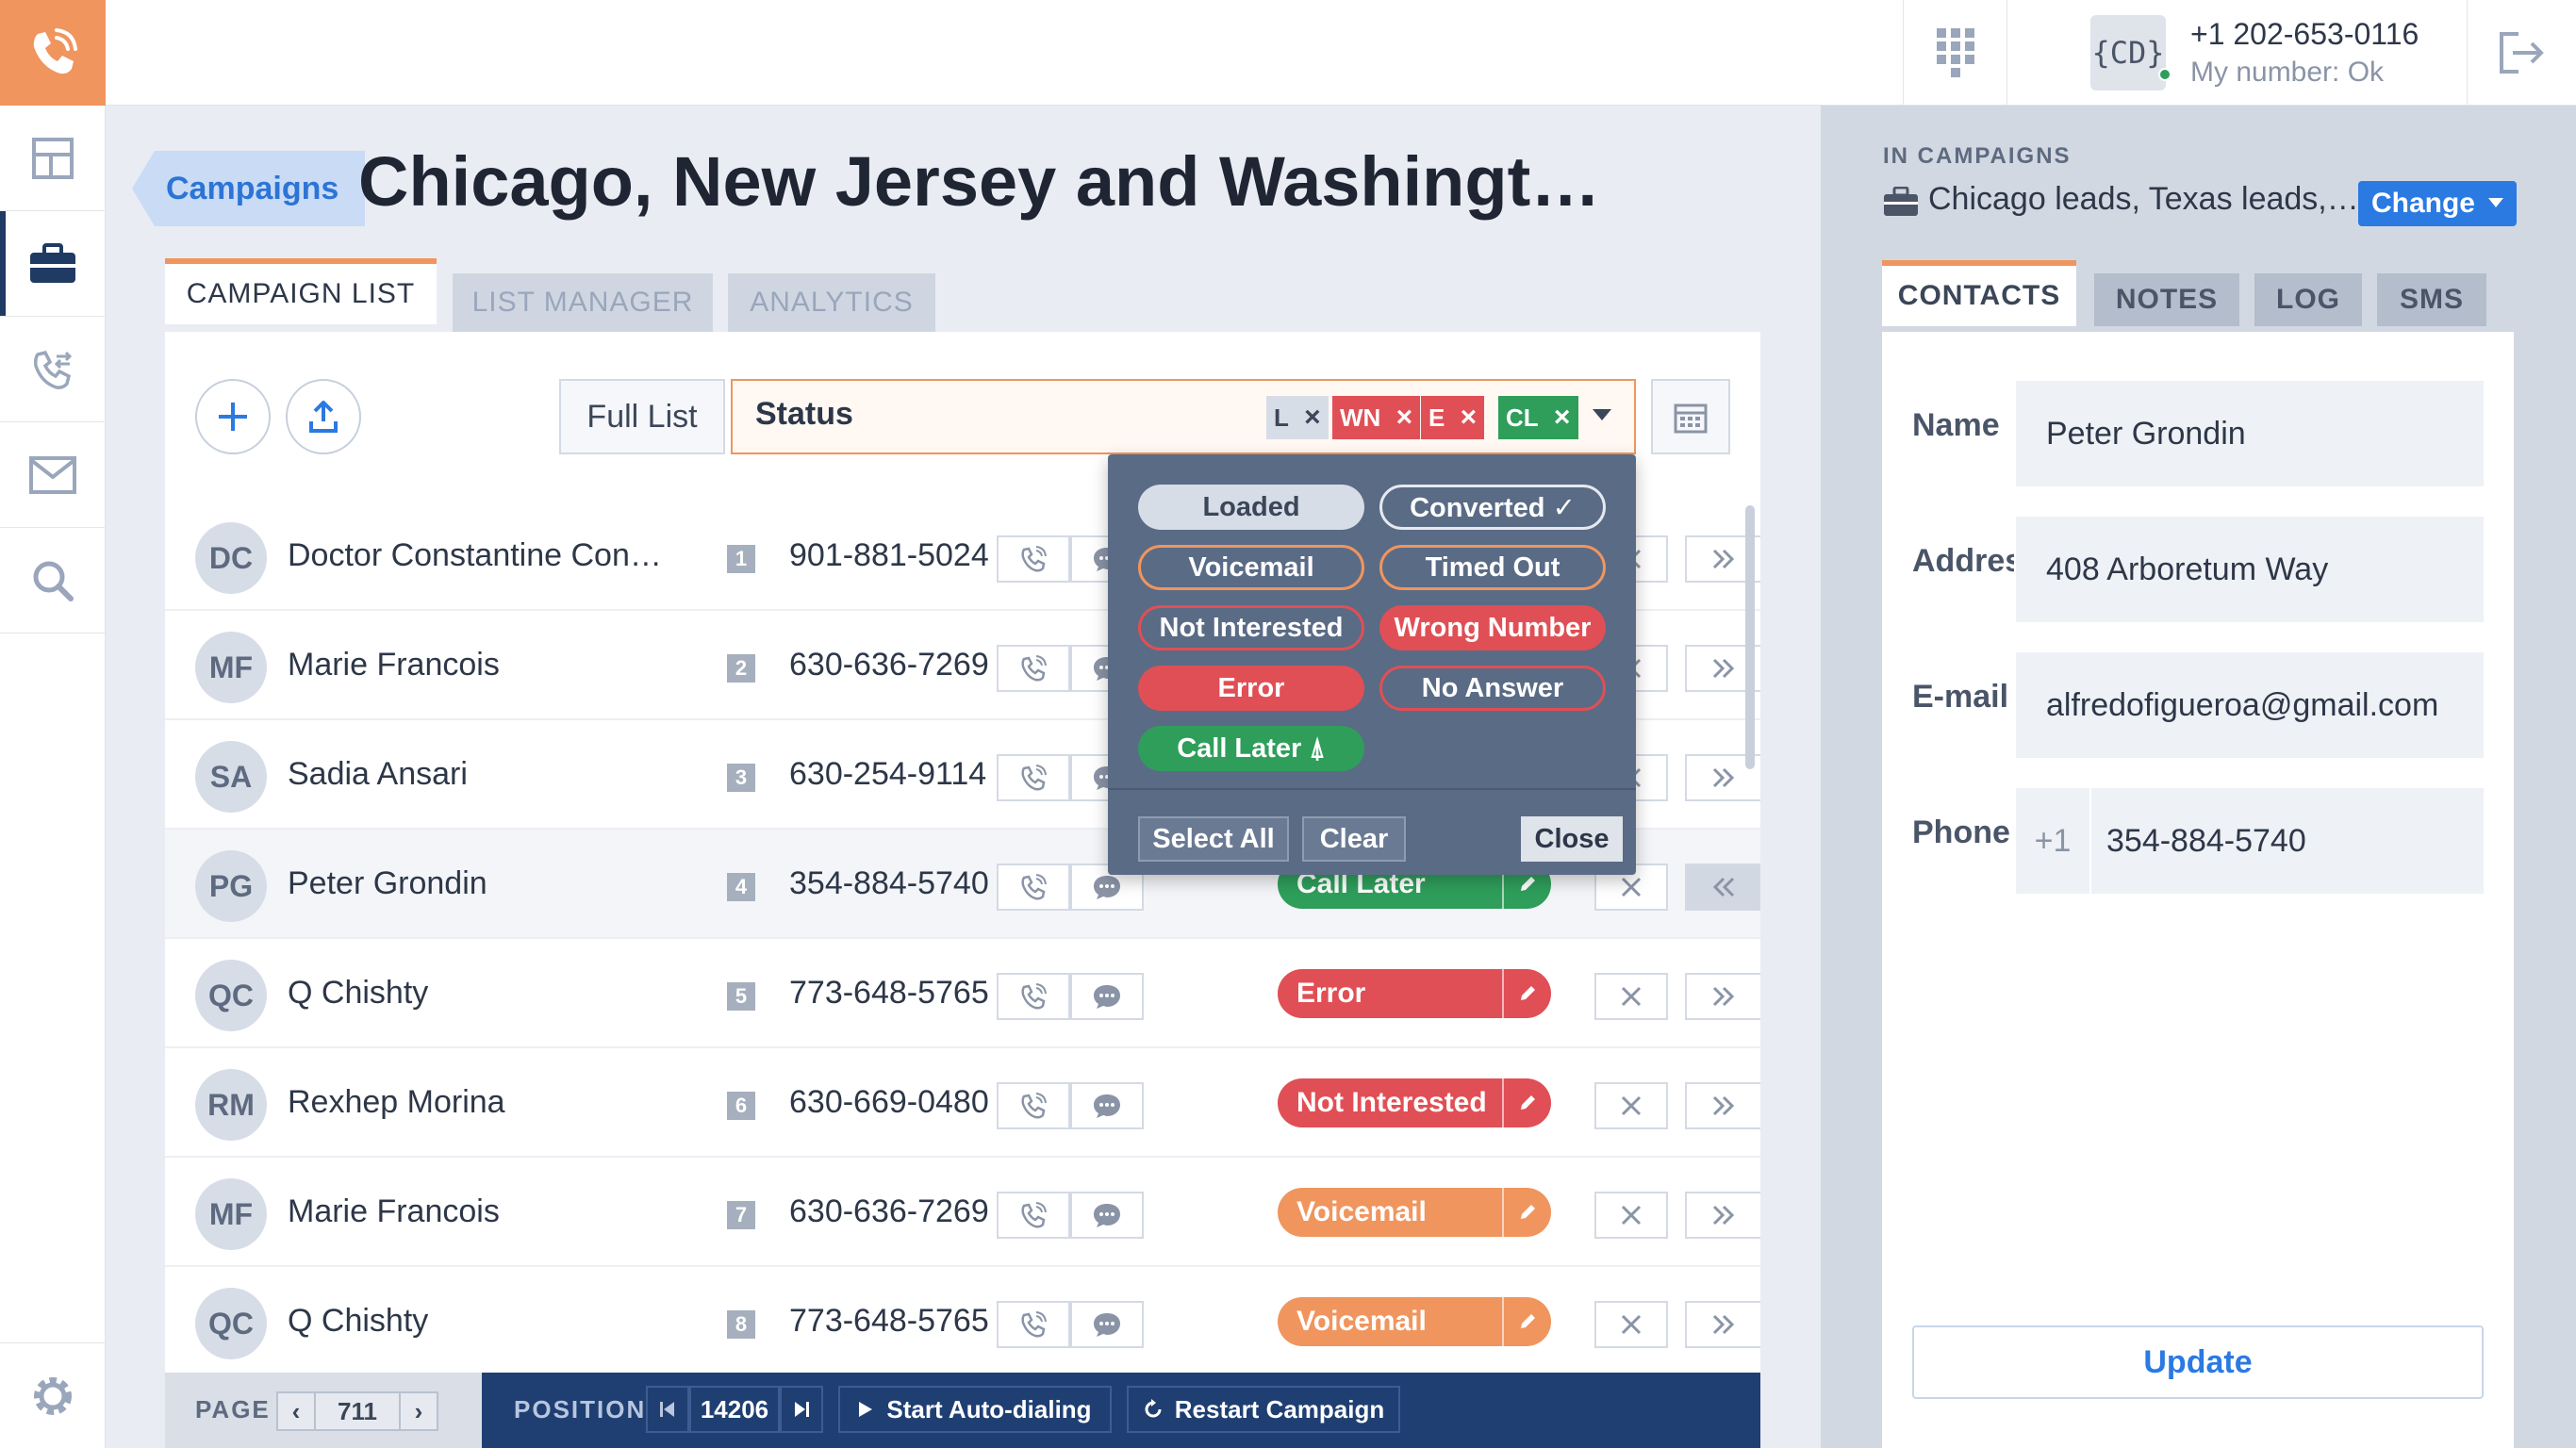 This screenshot has width=2576, height=1448. I want to click on name-field: Peter Grondin, so click(2250, 433).